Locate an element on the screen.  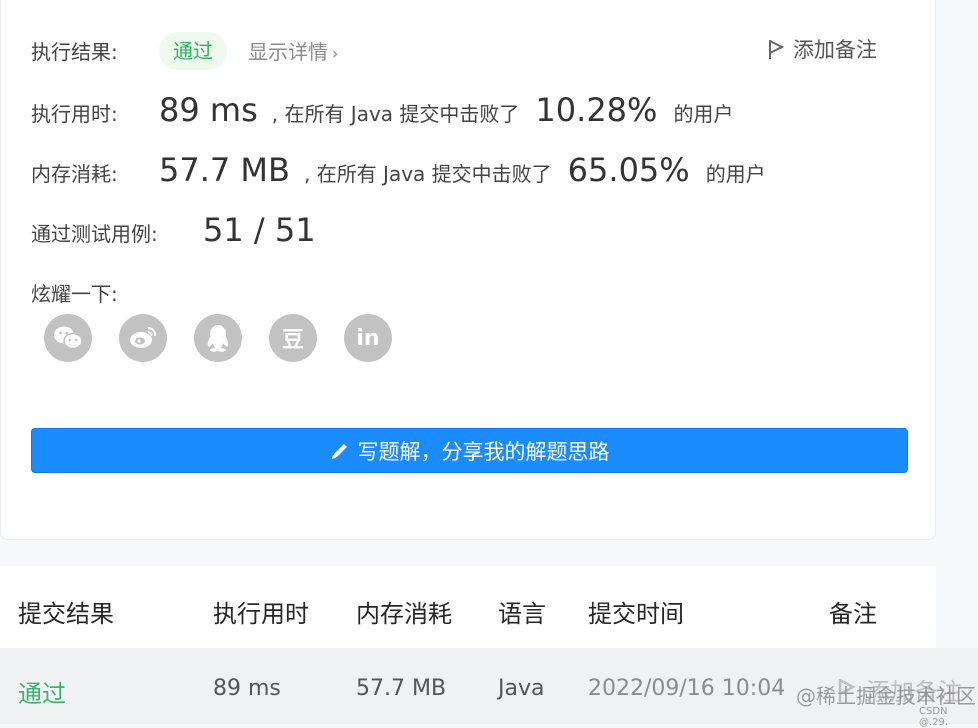
write-solution-button: 写题解，分享我的解题思路 is located at coordinates (469, 450).